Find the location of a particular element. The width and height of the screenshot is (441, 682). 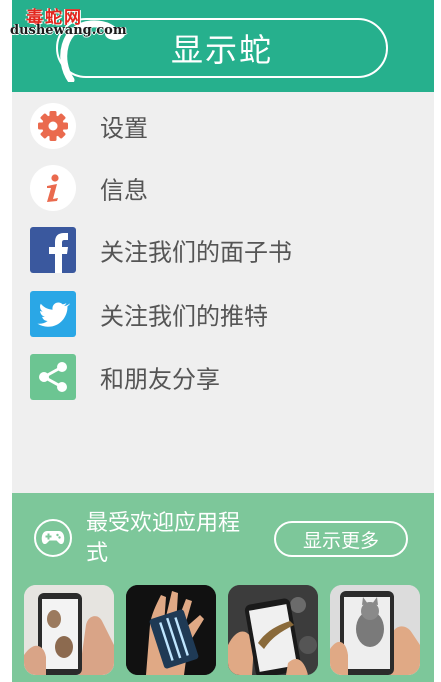

twitter-icon is located at coordinates (53, 314).